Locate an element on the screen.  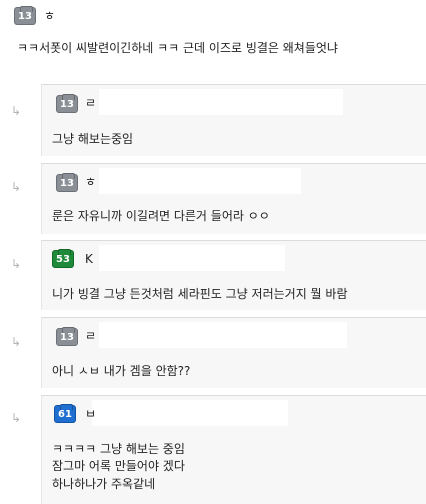
reply-author: K is located at coordinates (89, 259).